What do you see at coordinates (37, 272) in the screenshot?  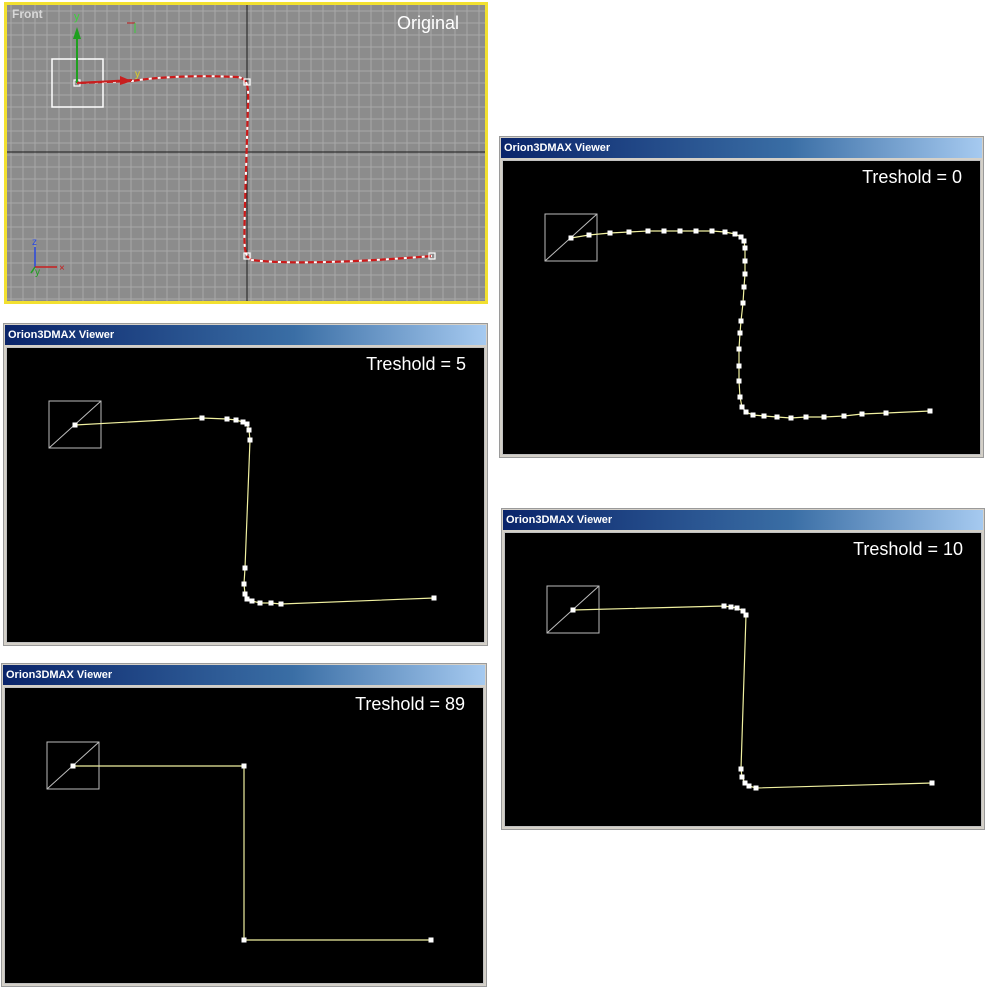 I see `corner-y-label: y` at bounding box center [37, 272].